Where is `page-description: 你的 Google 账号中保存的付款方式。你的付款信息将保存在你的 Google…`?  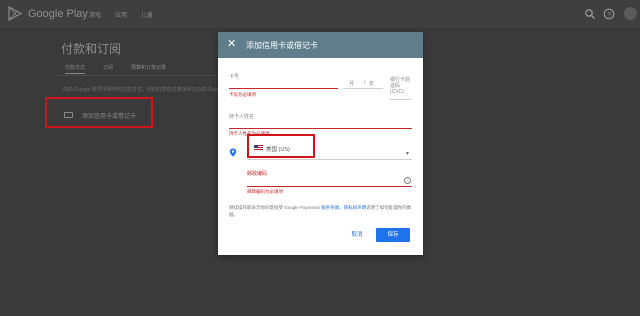
page-description: 你的 Google 账号中保存的付款方式。你的付款信息将保存在你的 Google… is located at coordinates (152, 90).